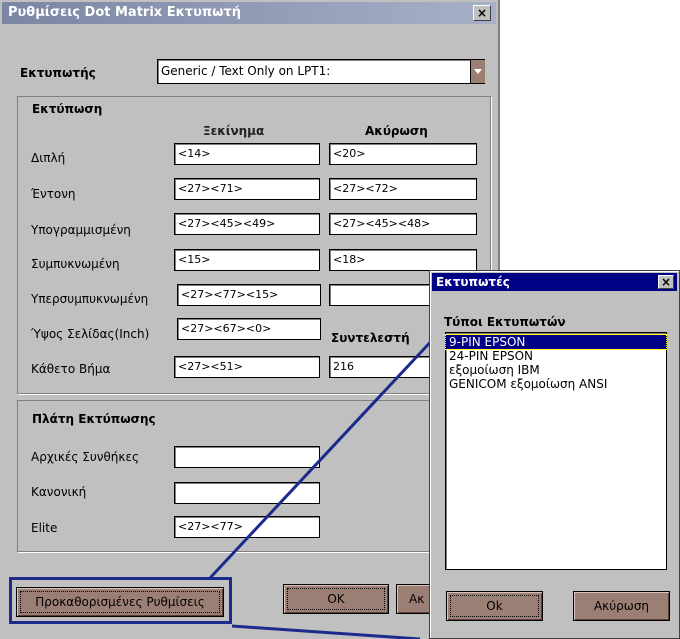 This screenshot has height=639, width=680. I want to click on list-item: GENICOM εξομοίωση ANSI, so click(556, 384).